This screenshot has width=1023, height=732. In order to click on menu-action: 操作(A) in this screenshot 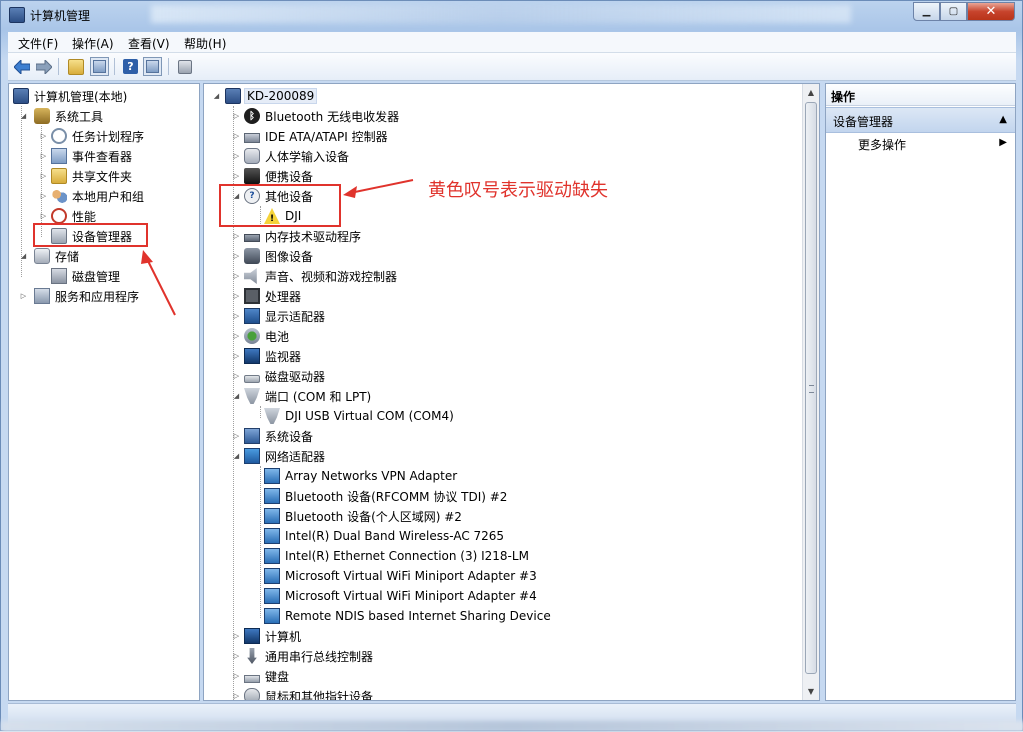, I will do `click(93, 43)`.